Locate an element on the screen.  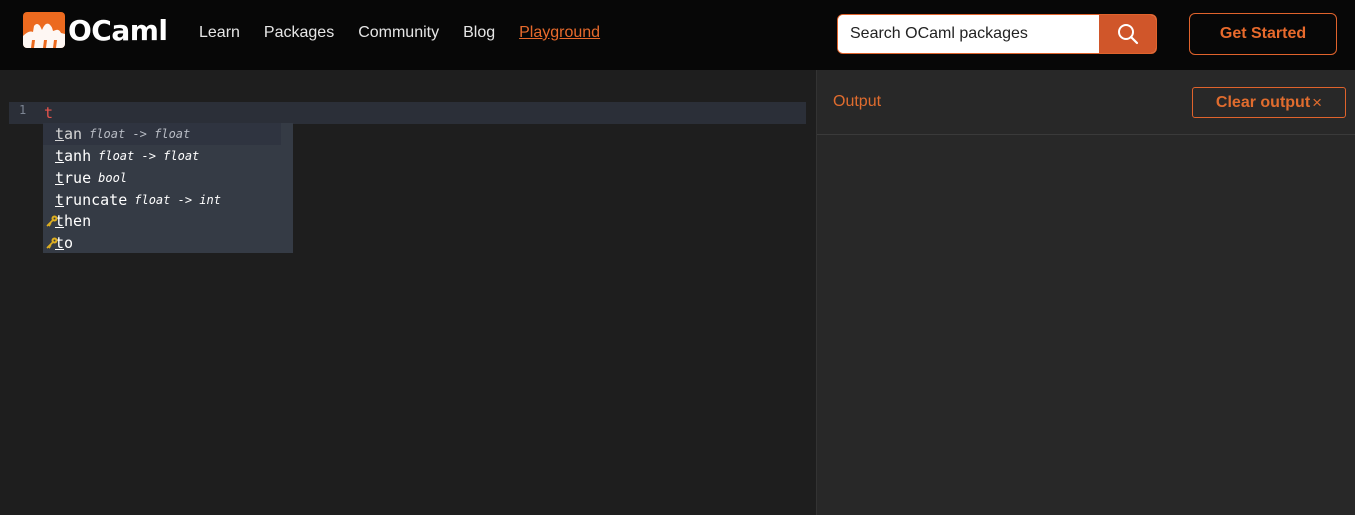
clear-output-button: Clear output × is located at coordinates (1269, 102).